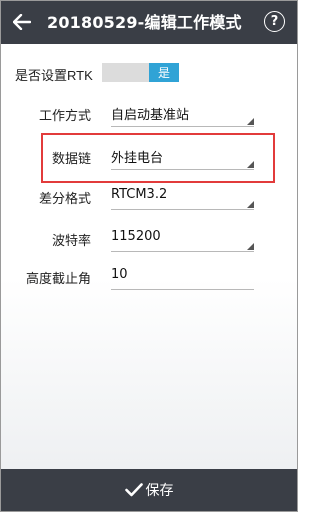  I want to click on diff-format-value: RTCM3.2, so click(139, 194).